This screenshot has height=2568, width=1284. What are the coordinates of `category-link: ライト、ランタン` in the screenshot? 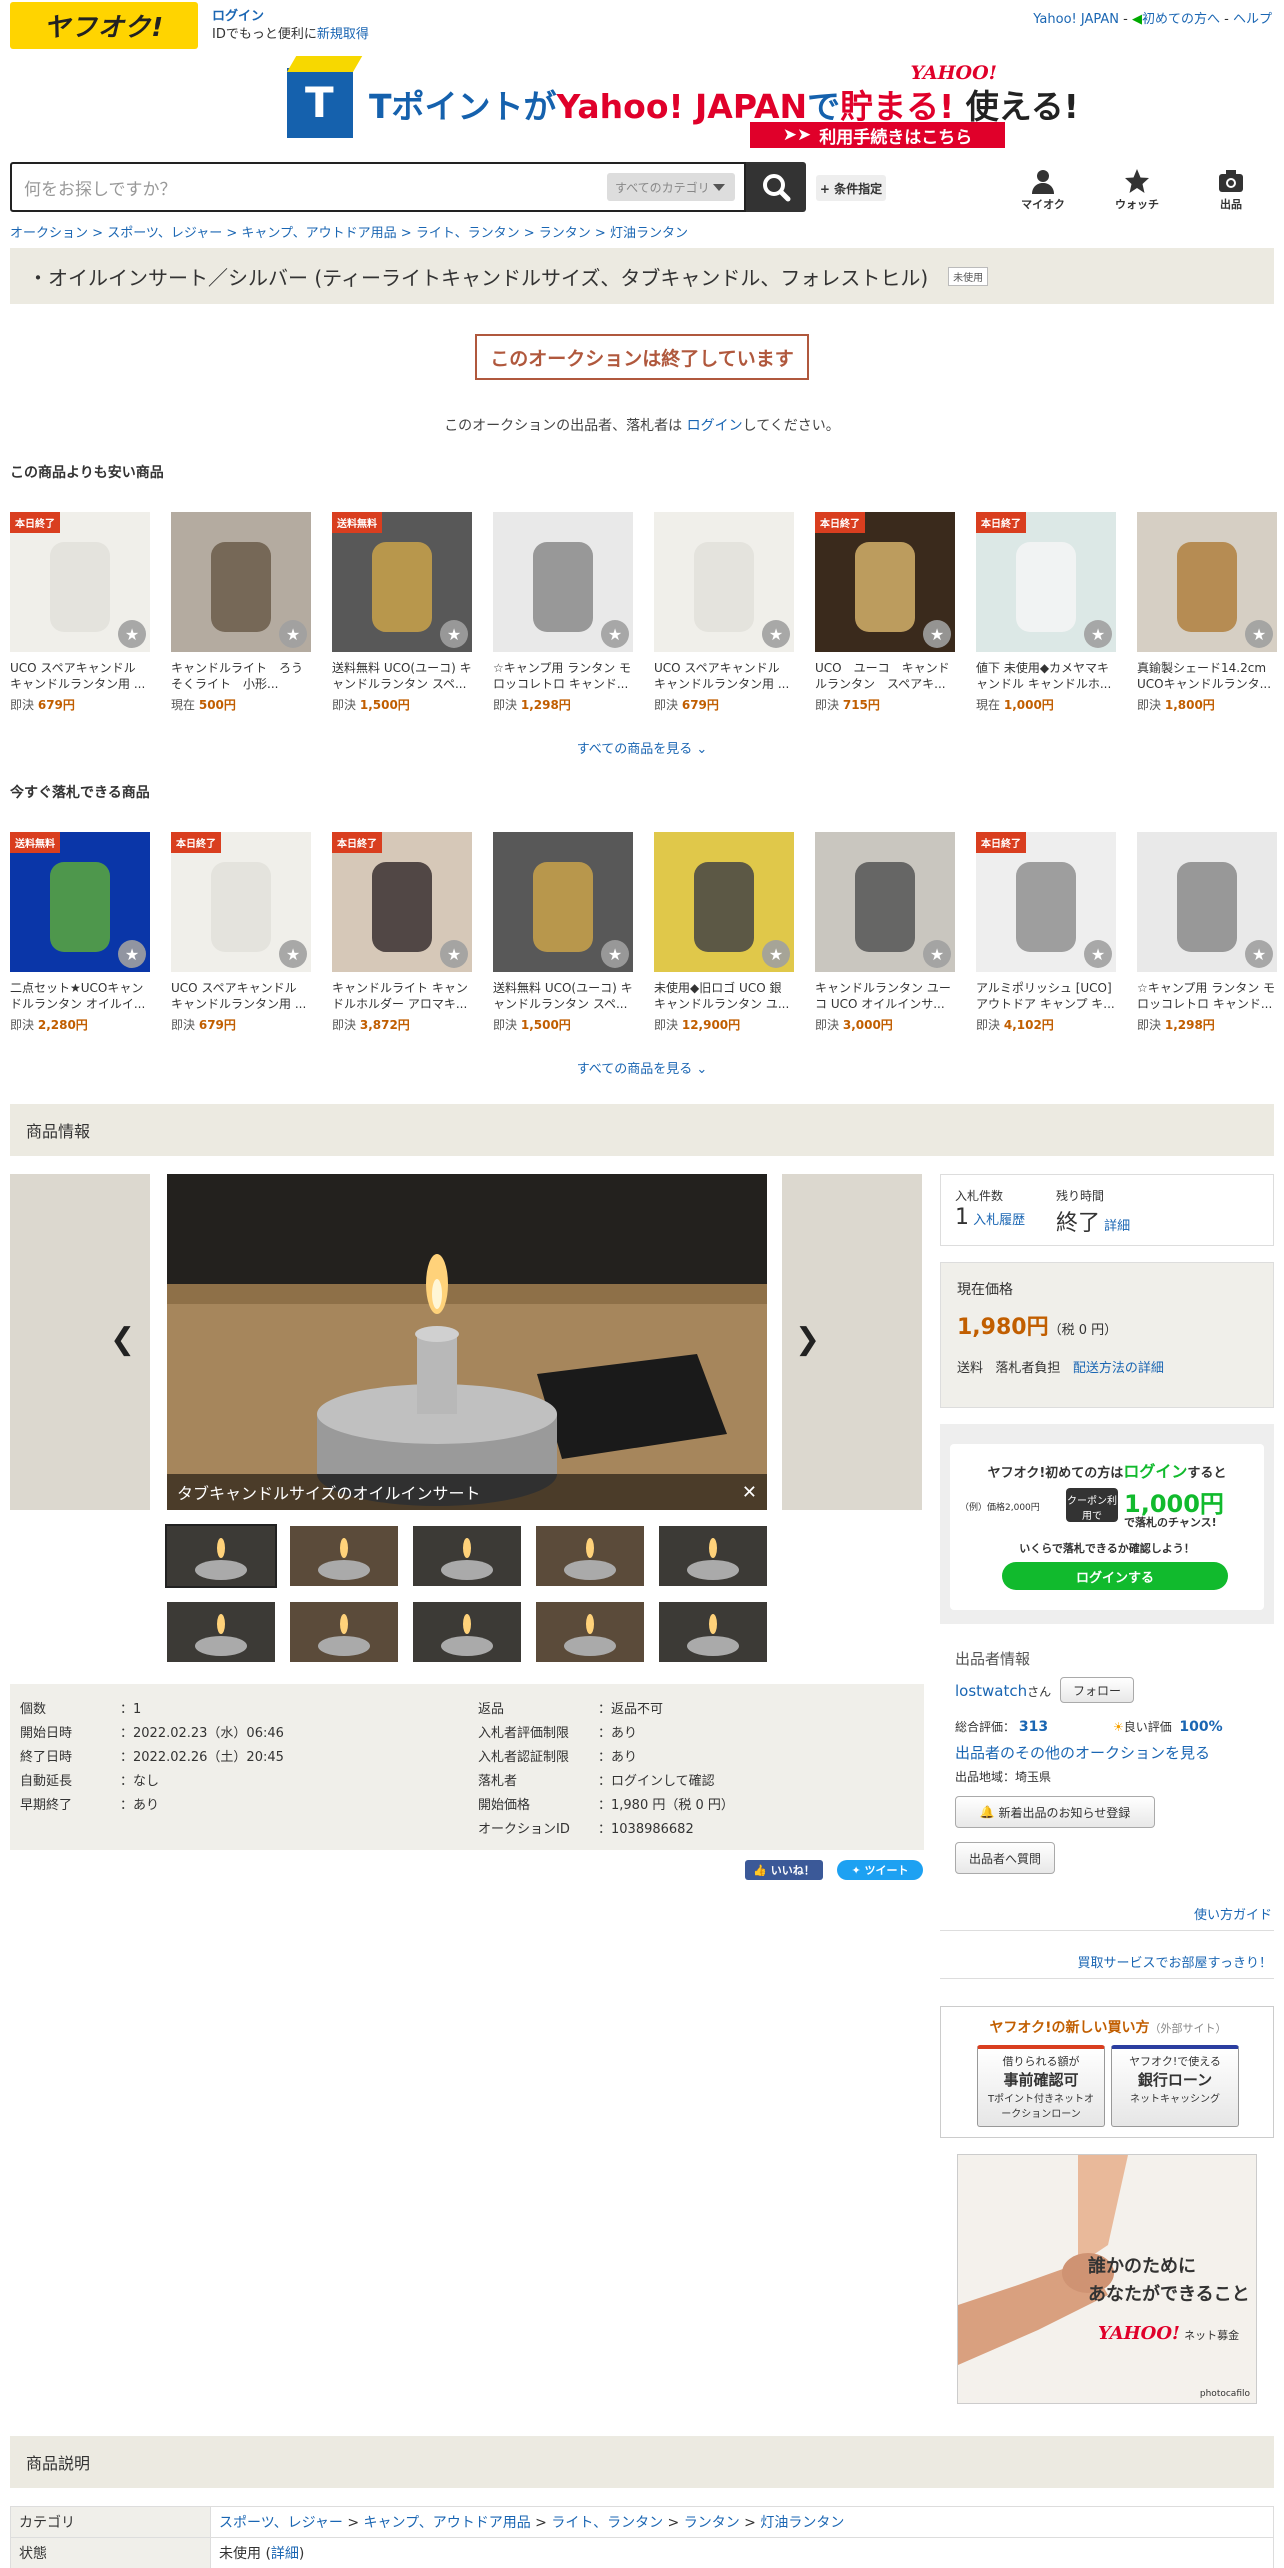 It's located at (607, 2523).